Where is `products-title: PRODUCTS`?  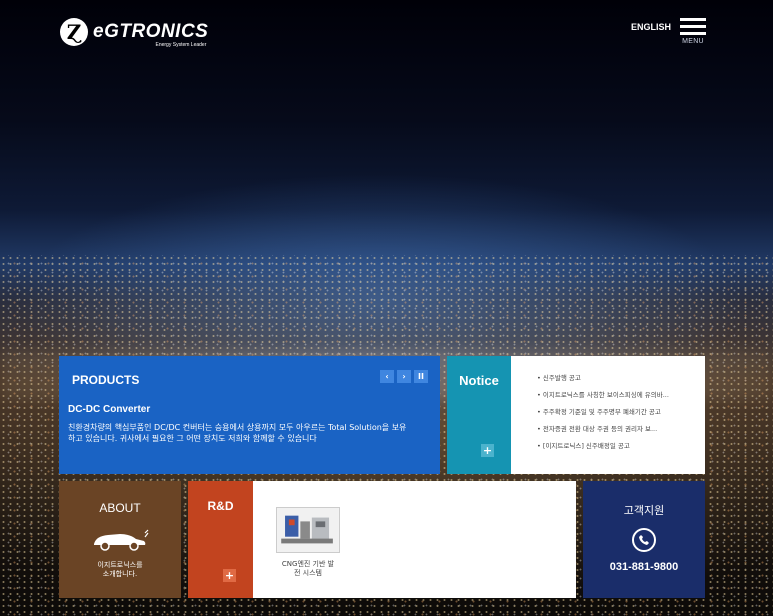 products-title: PRODUCTS is located at coordinates (106, 380).